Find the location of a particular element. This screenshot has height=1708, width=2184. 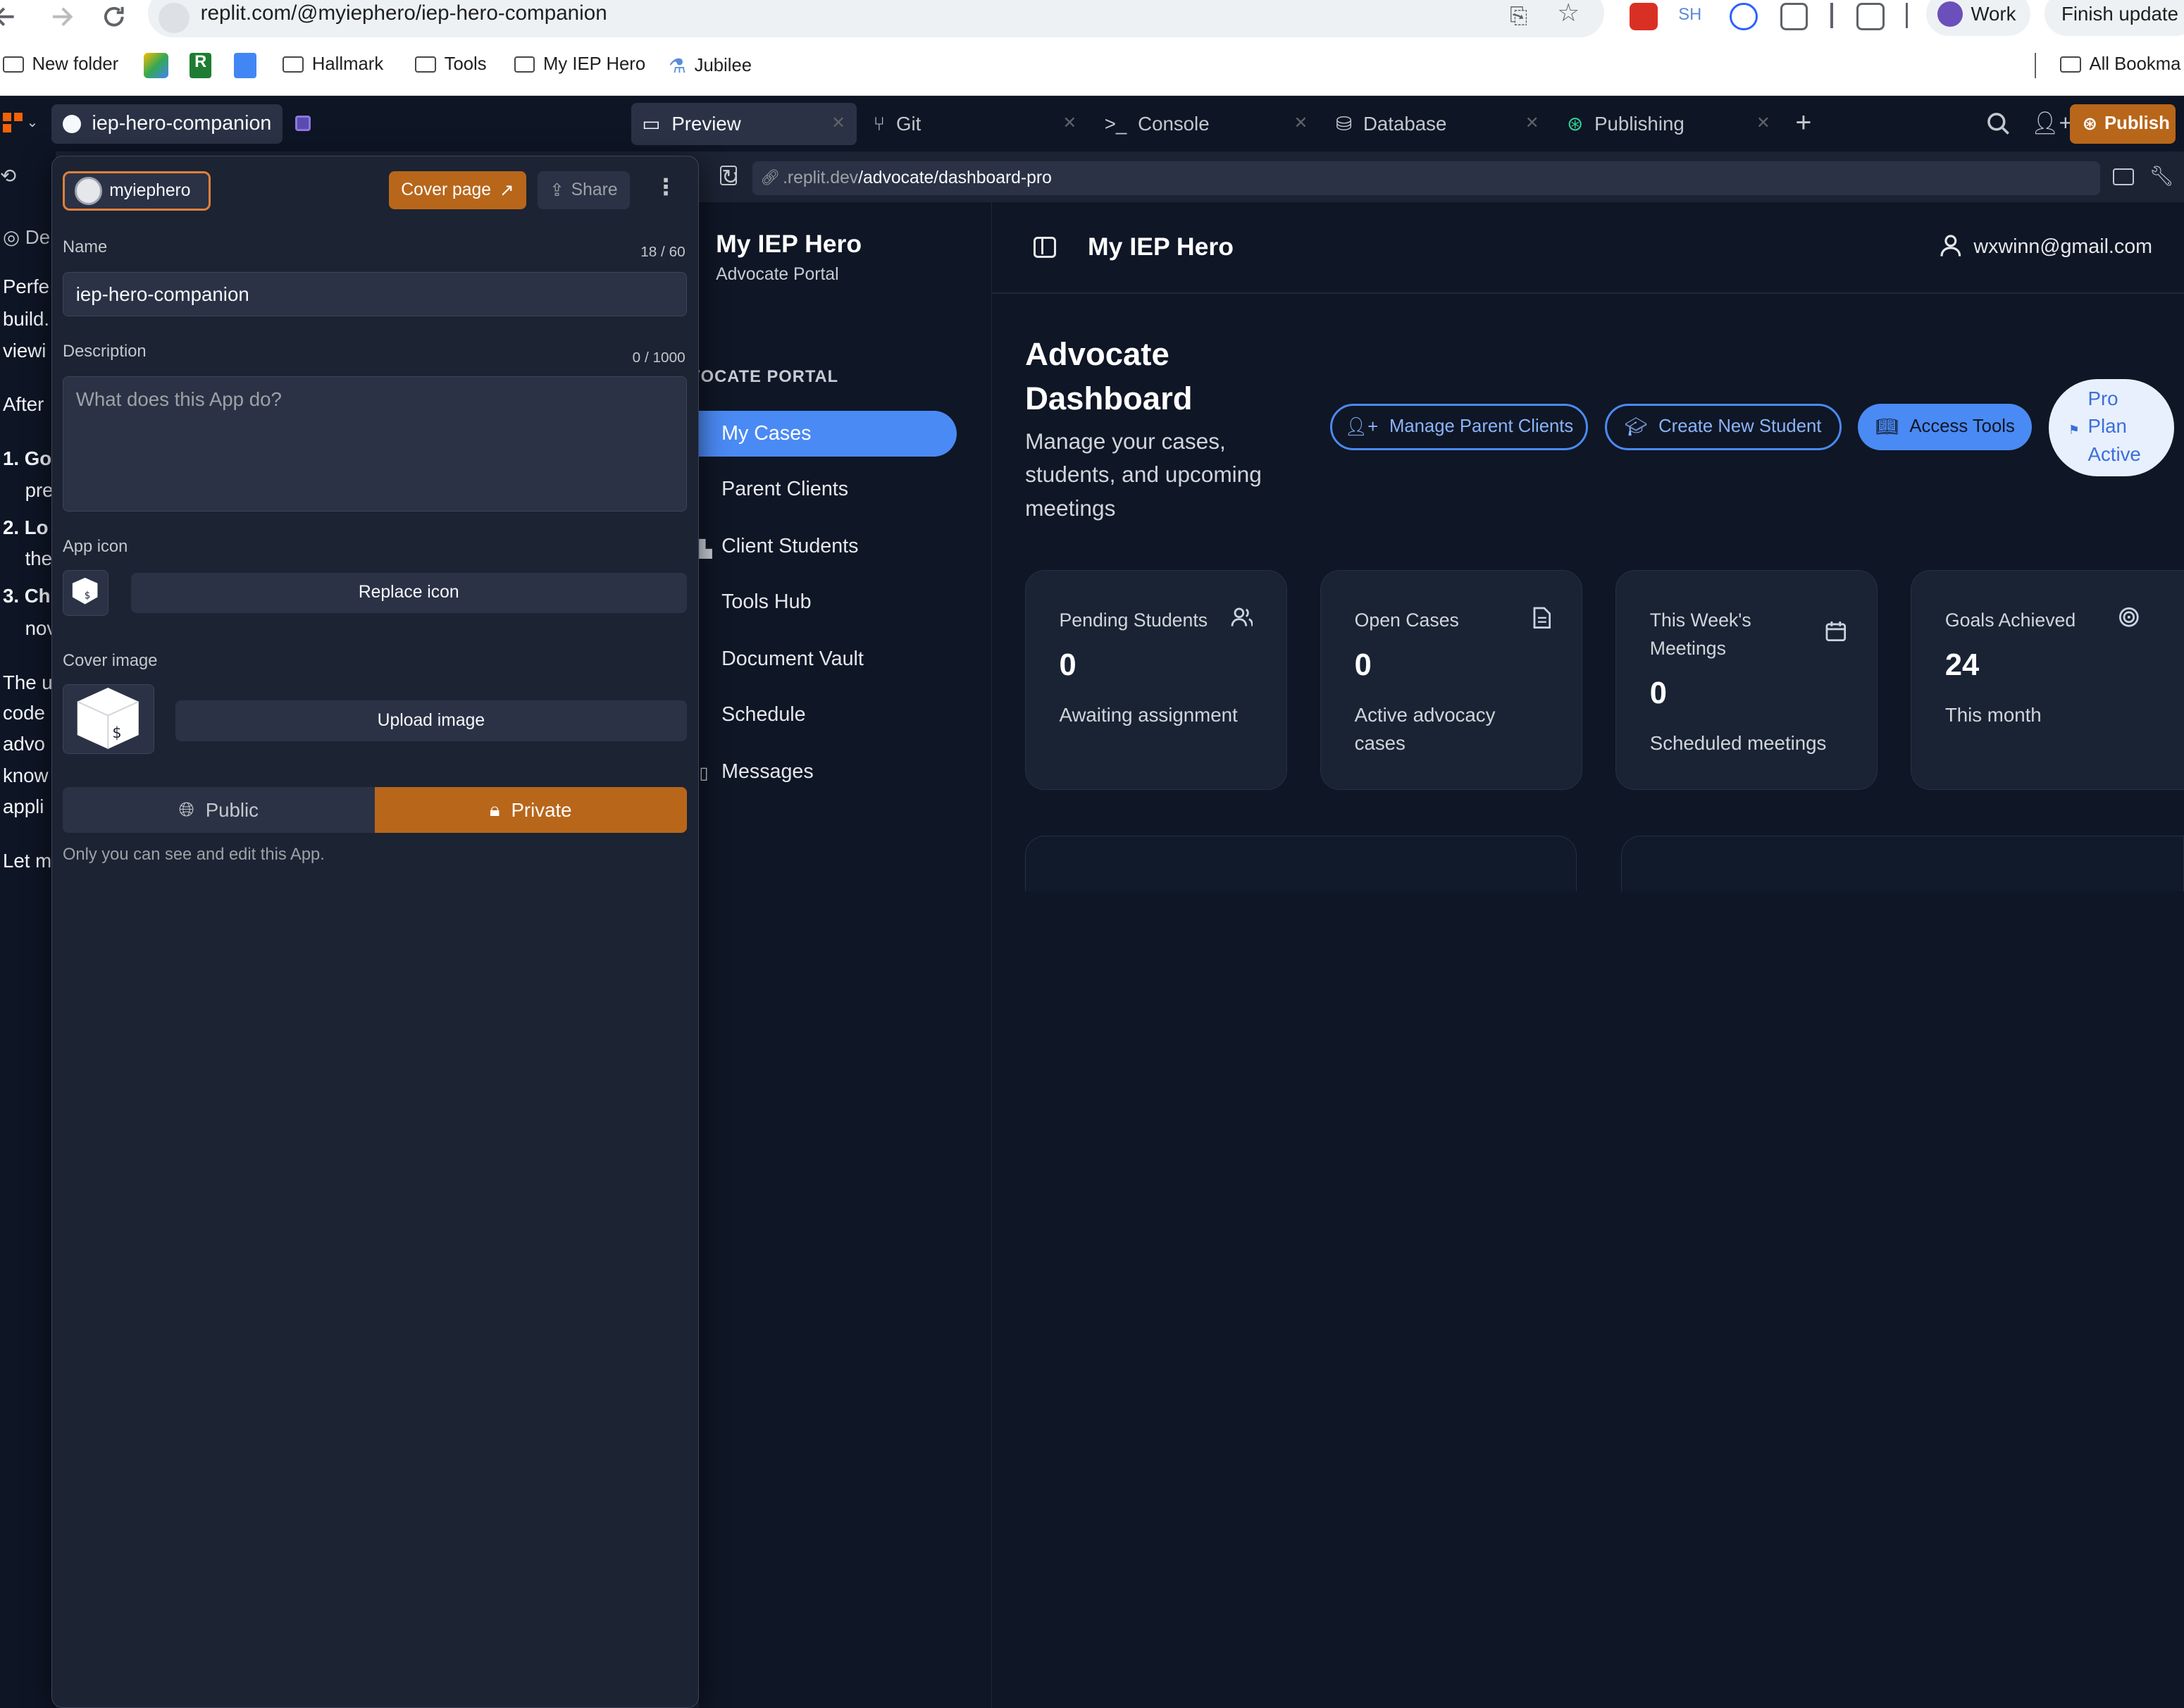

dashboard-subtitle-line: students, and upcoming is located at coordinates (1143, 475).